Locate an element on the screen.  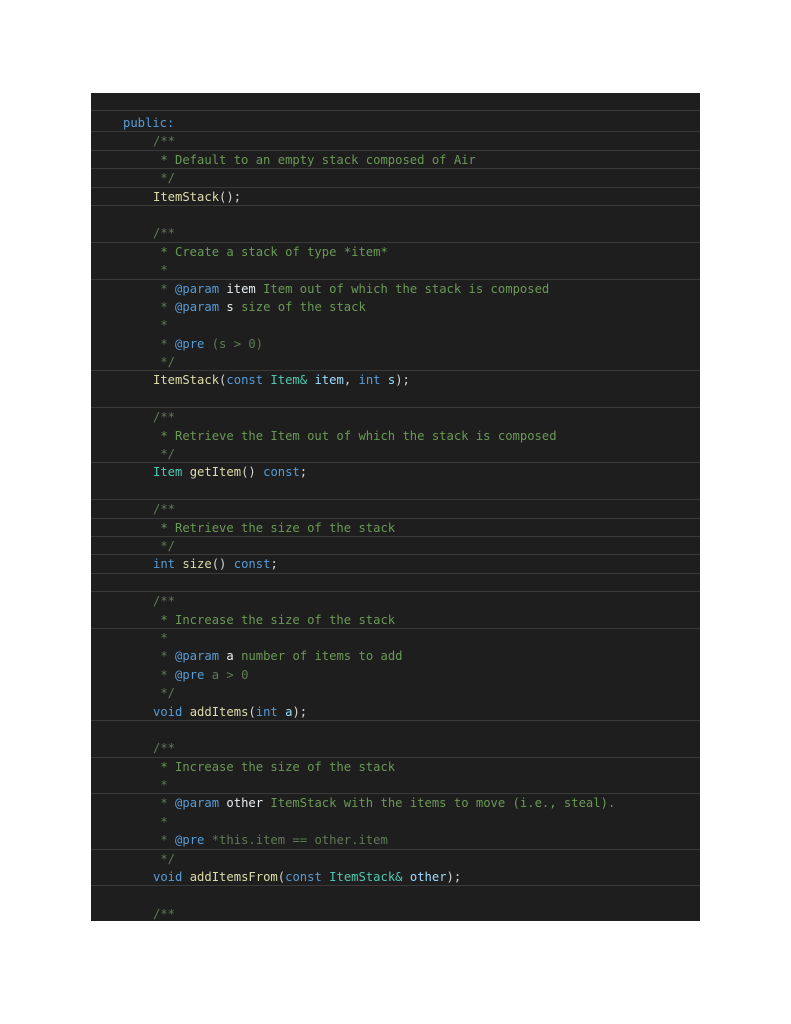
param-name: item is located at coordinates (329, 380).